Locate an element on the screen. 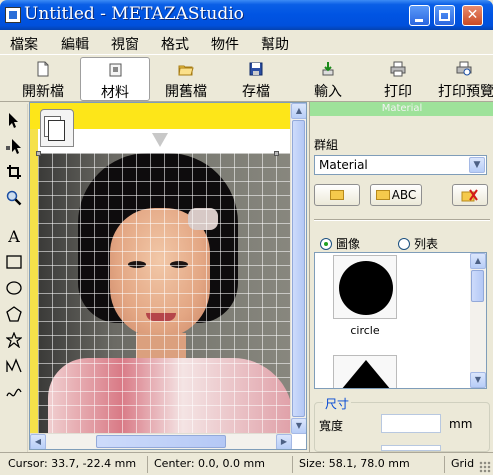 This screenshot has width=493, height=475. new-file-button: 開新檔 is located at coordinates (43, 79).